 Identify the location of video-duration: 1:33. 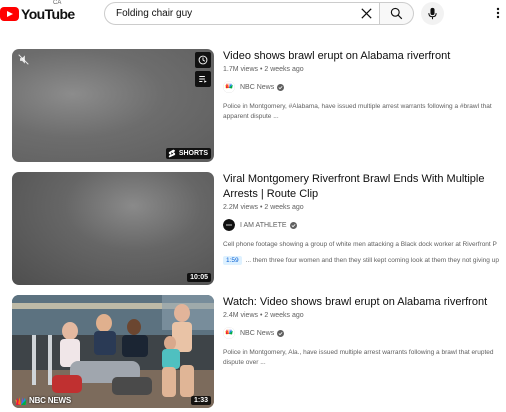
(200, 400).